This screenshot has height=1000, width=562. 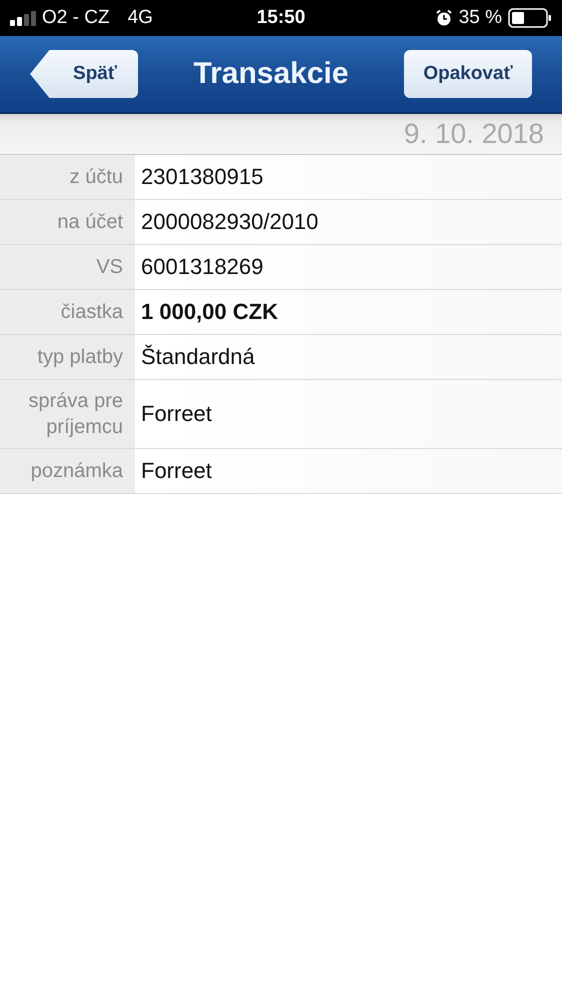 What do you see at coordinates (67, 177) in the screenshot?
I see `field-label: z účtu` at bounding box center [67, 177].